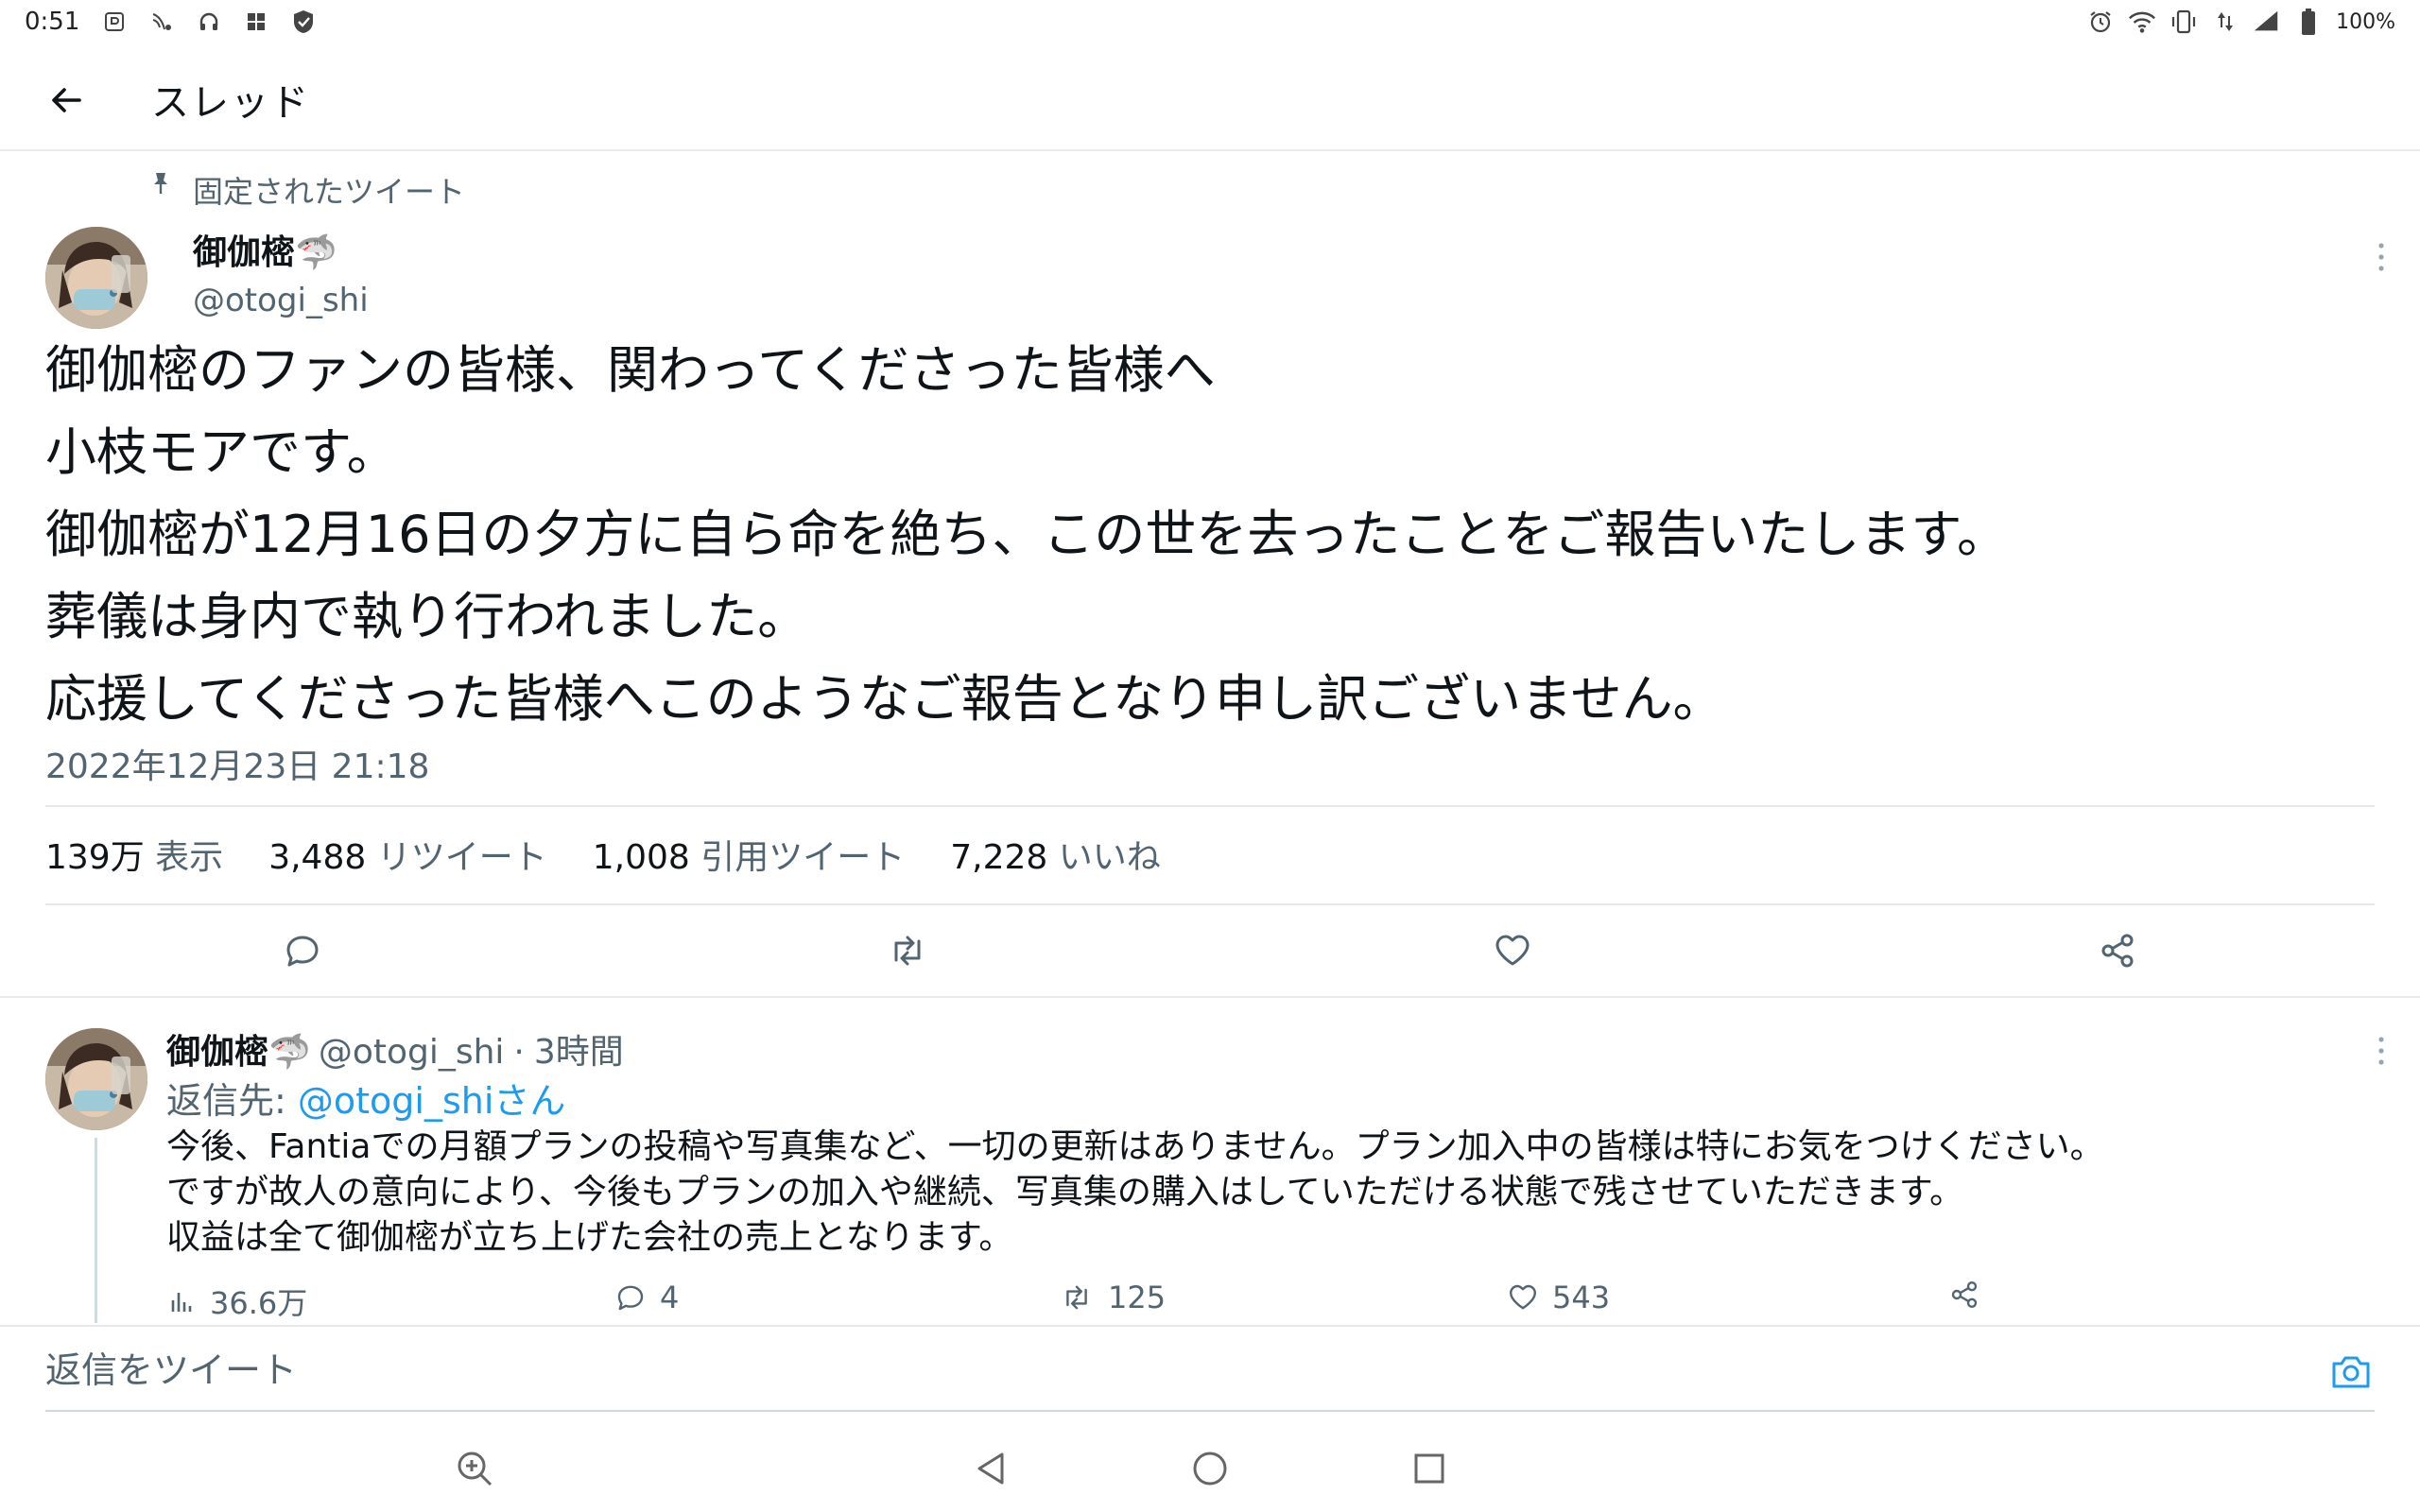 The image size is (2420, 1512). Describe the element at coordinates (161, 185) in the screenshot. I see `pin-icon` at that location.